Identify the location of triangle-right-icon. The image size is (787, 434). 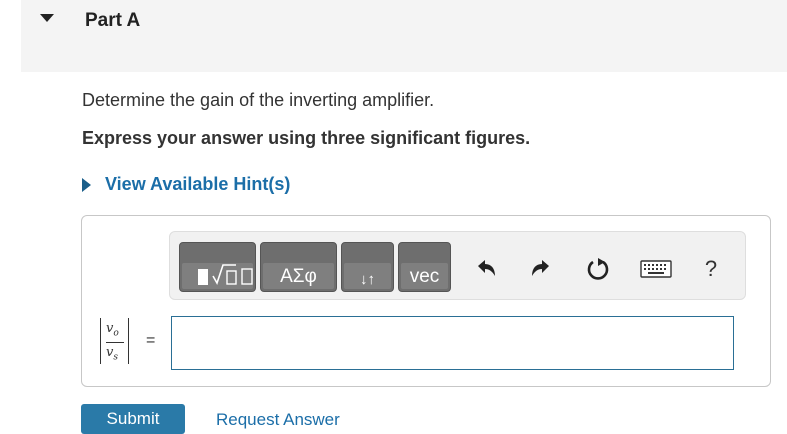
(86, 184).